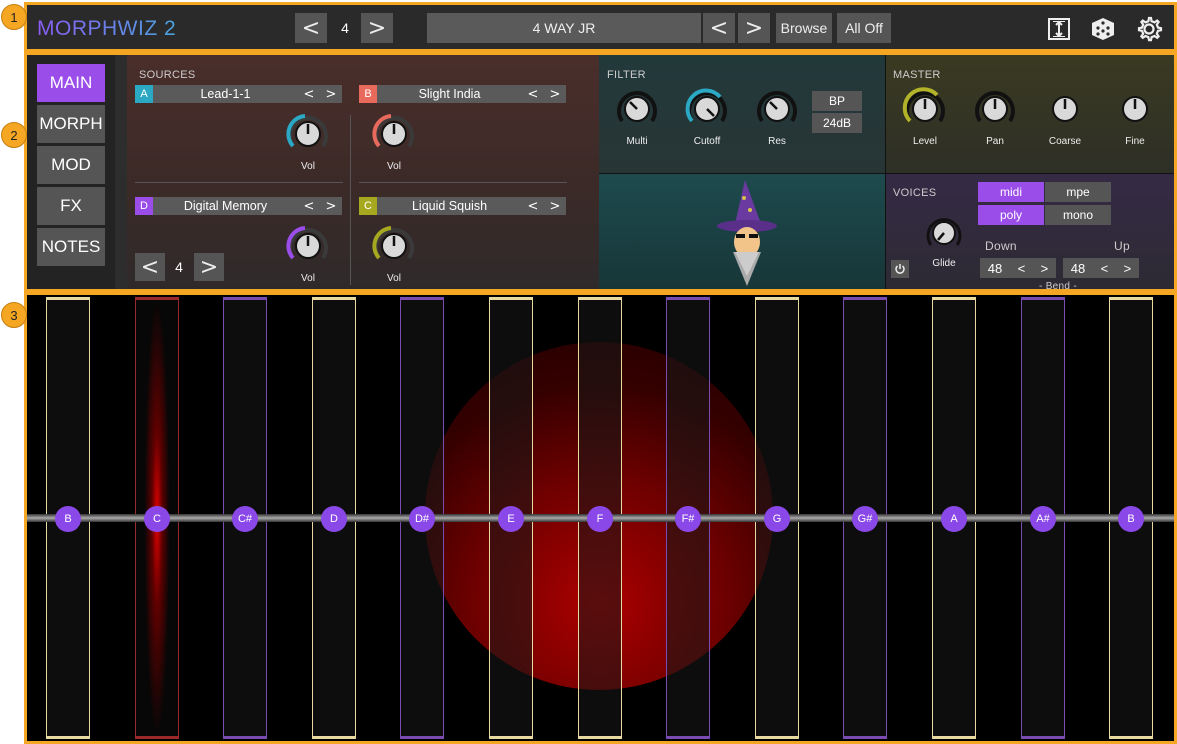 This screenshot has width=1177, height=744. I want to click on source-d-next: >, so click(331, 206).